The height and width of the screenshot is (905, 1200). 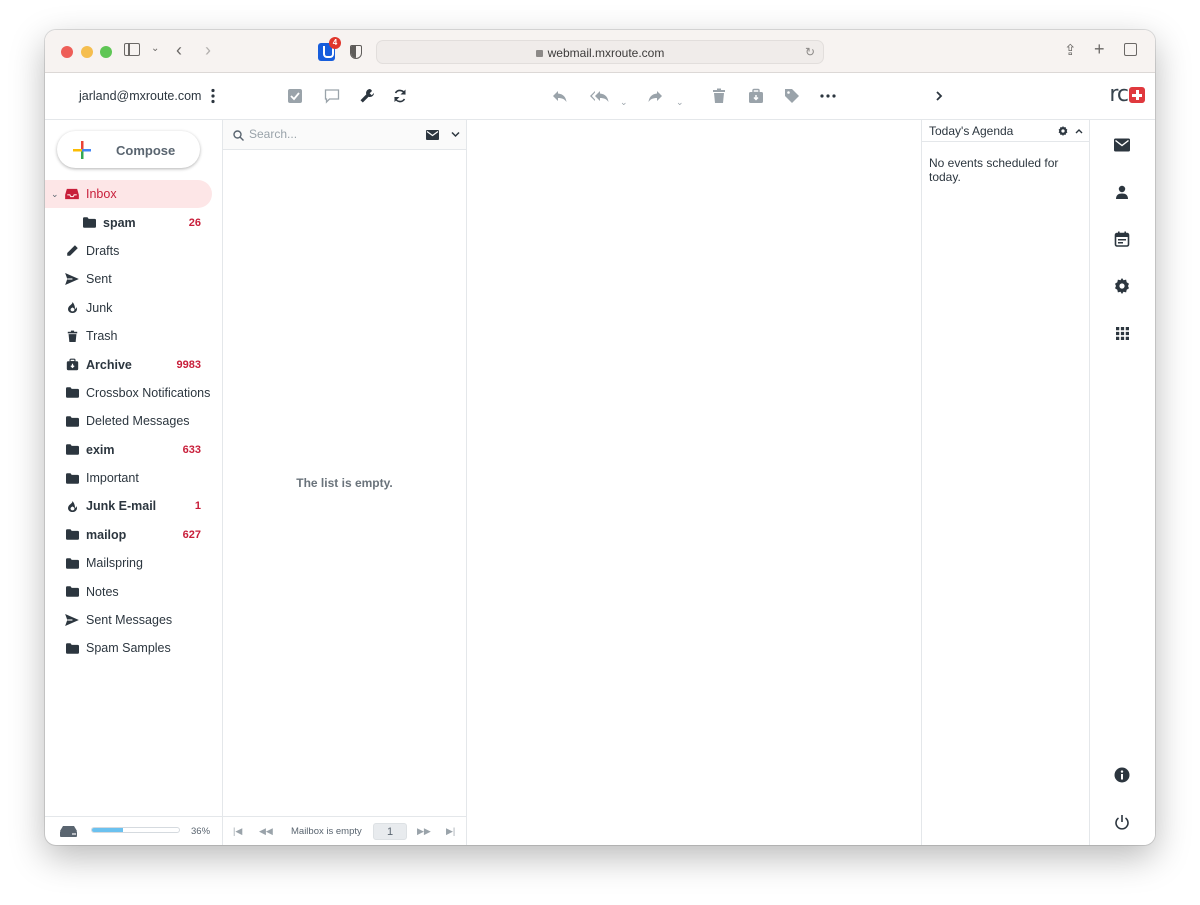 I want to click on threads-button, so click(x=332, y=96).